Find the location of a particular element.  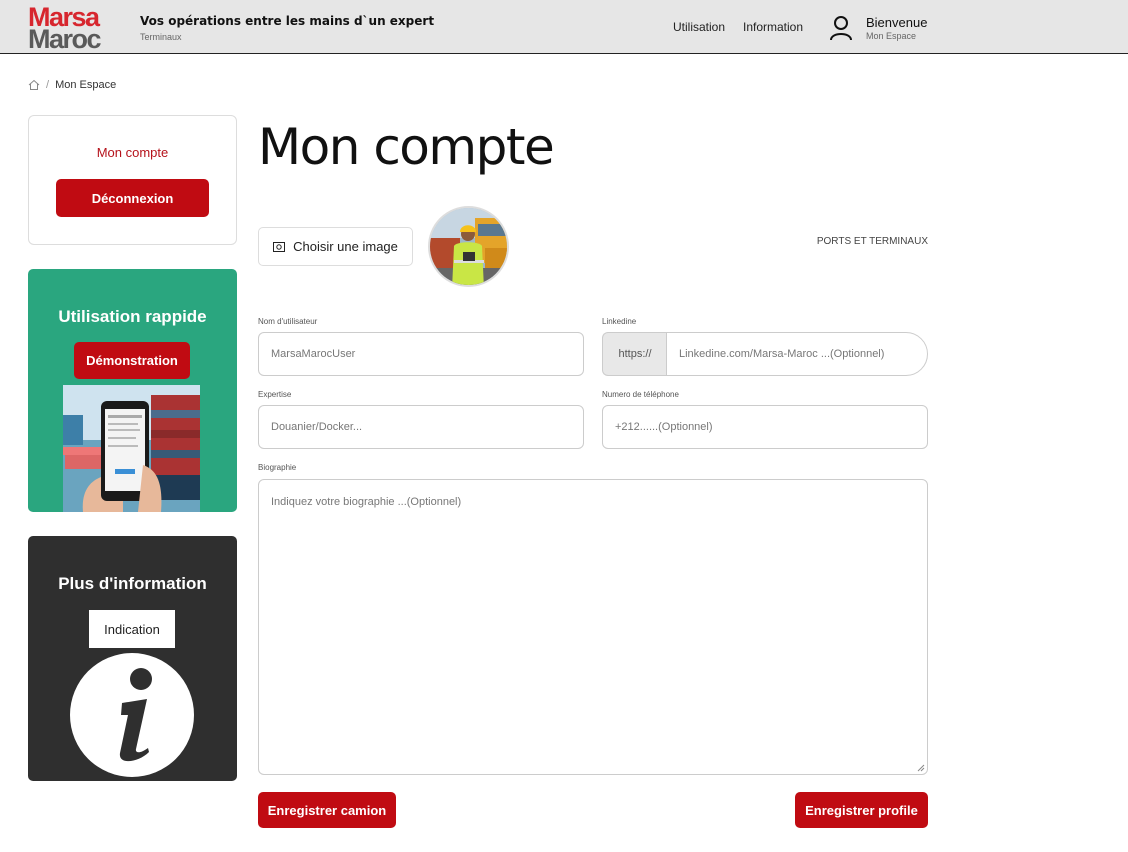

account-card: Mon compte Déconnexion is located at coordinates (132, 180).